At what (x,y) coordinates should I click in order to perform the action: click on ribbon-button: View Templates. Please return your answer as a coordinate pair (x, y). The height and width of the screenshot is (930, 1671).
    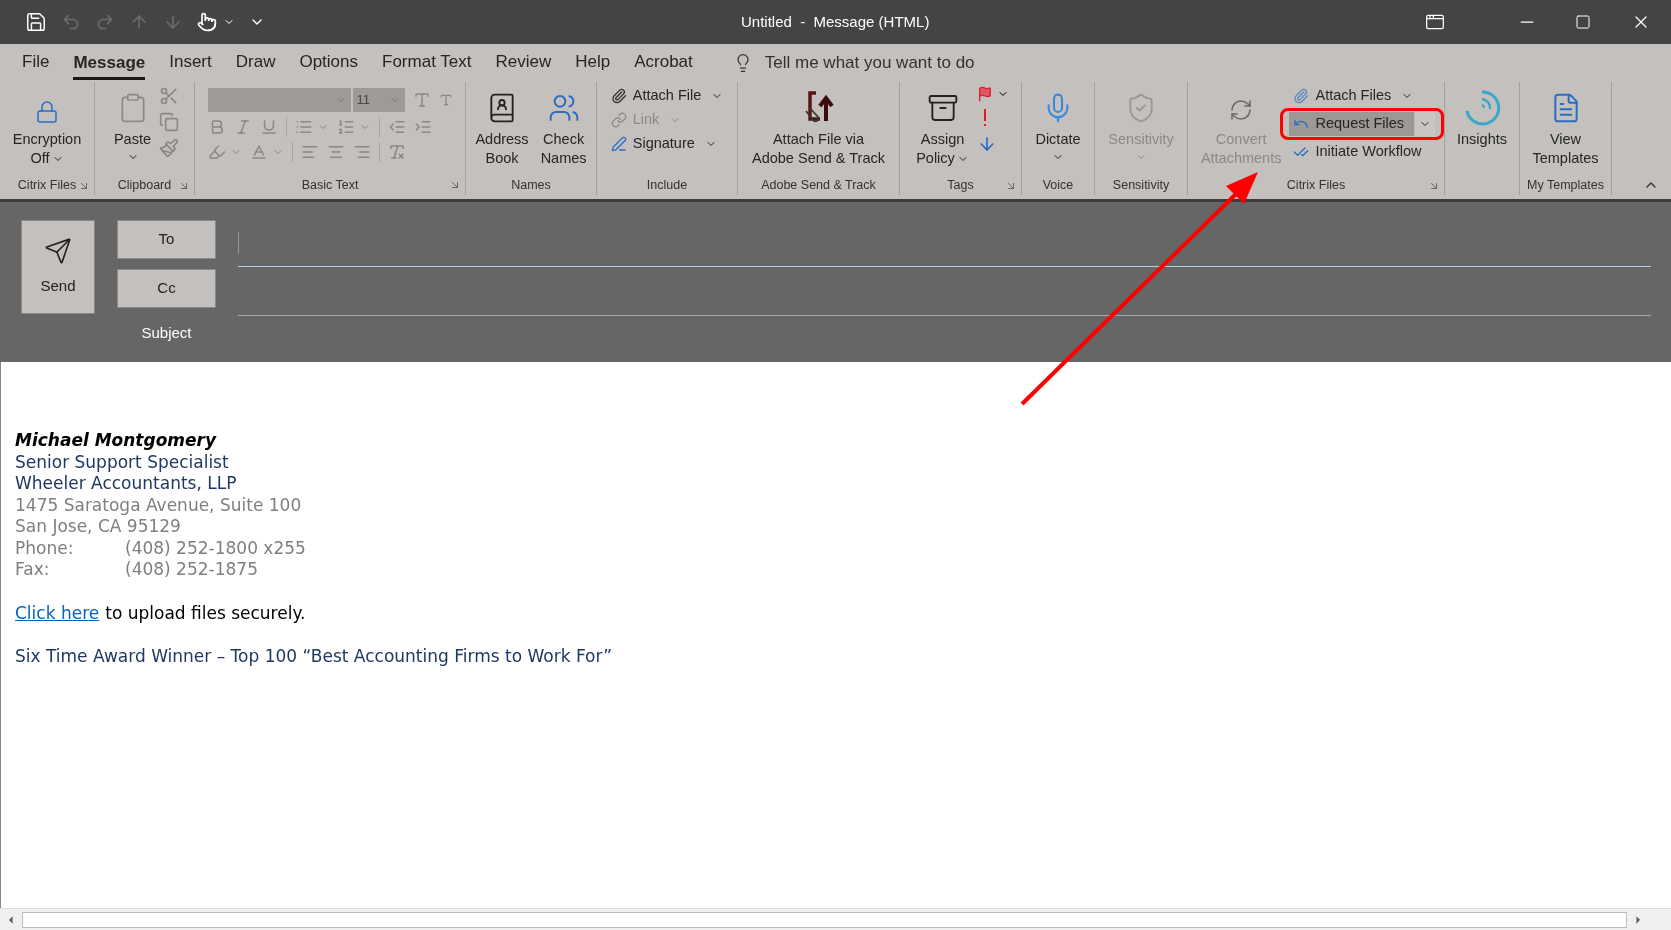
    Looking at the image, I should click on (1565, 129).